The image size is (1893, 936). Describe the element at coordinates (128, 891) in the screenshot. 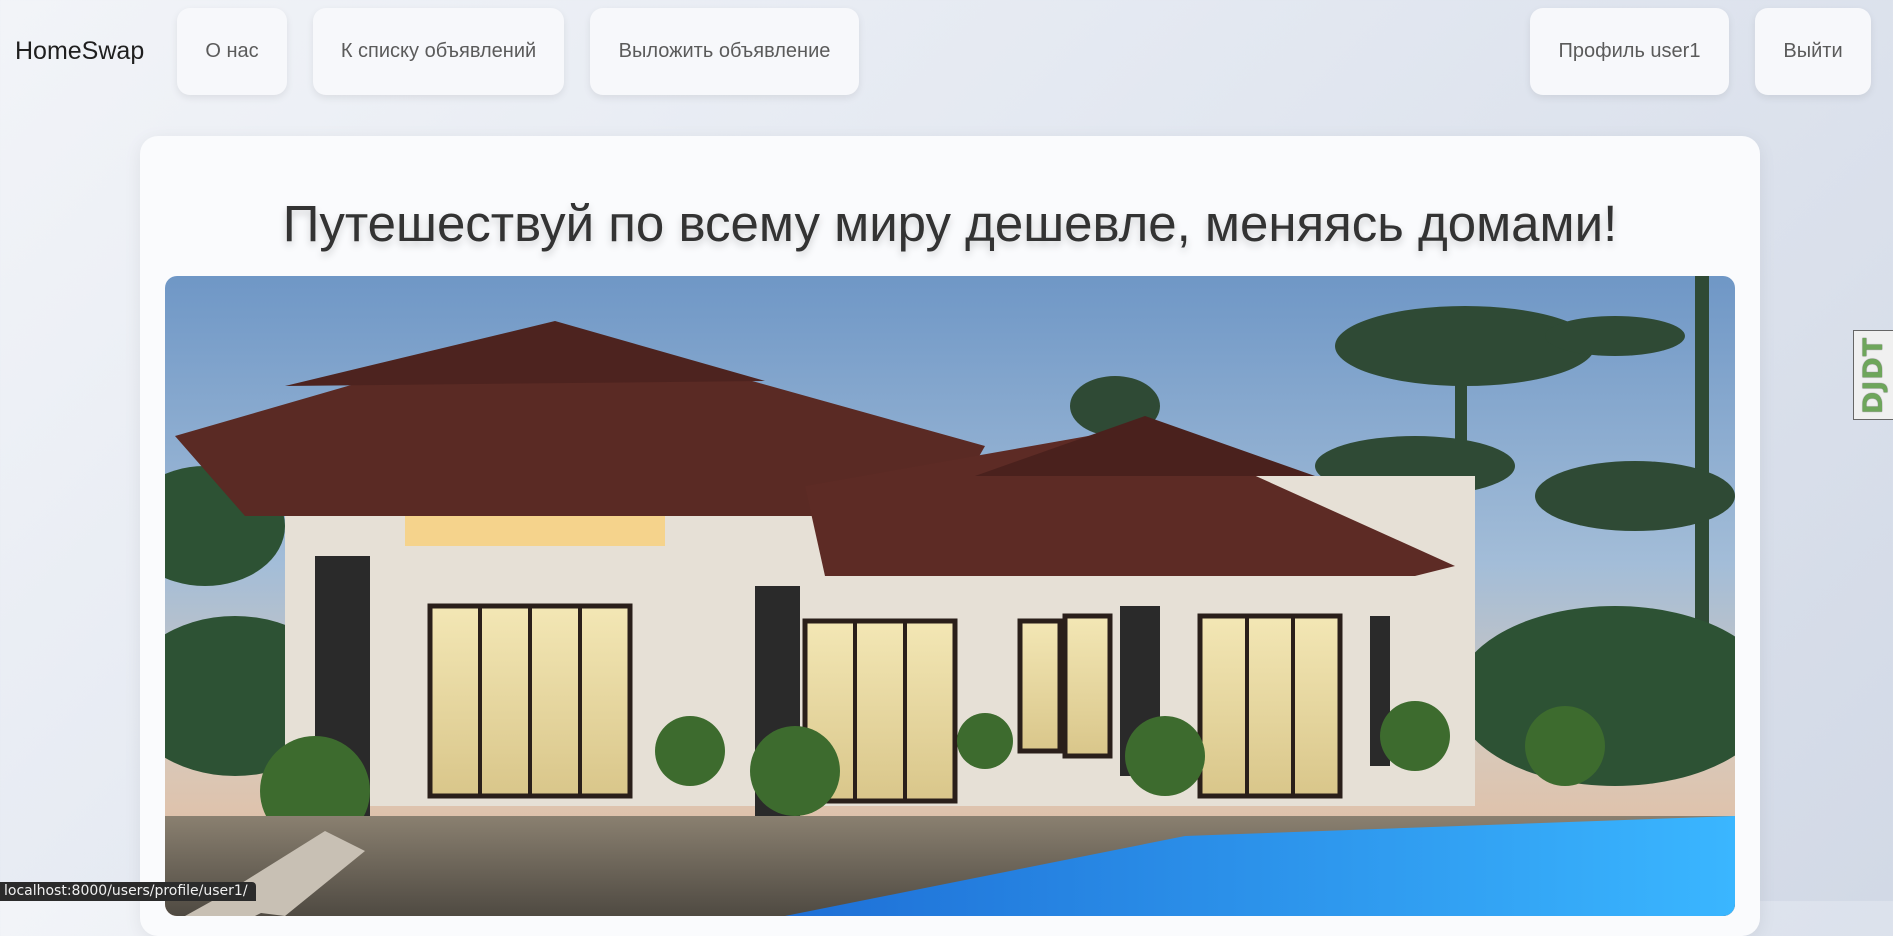

I see `status-bar-url: localhost:8000/users/profile/user1/` at that location.